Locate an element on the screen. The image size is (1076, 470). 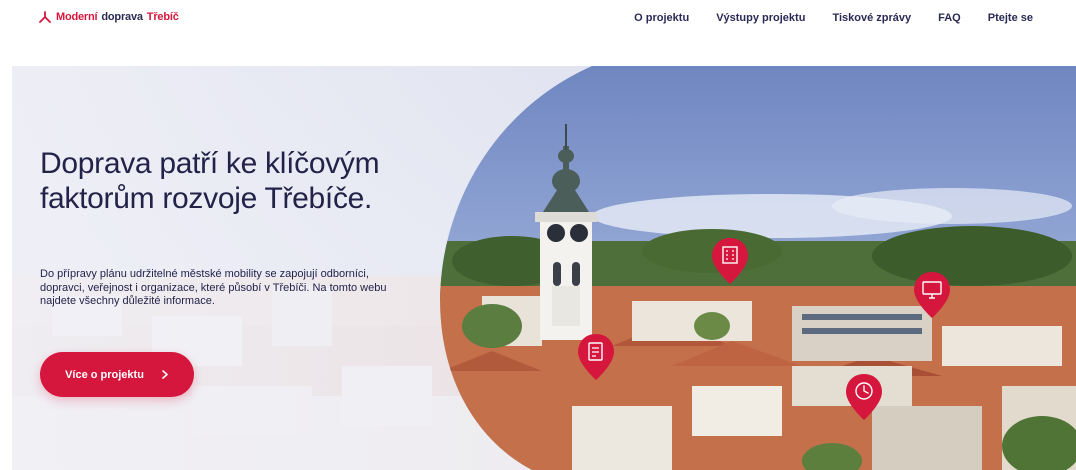
clock-pin-icon is located at coordinates (864, 397).